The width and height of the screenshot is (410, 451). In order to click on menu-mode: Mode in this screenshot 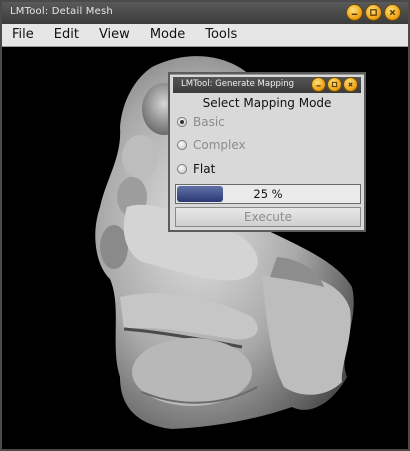, I will do `click(167, 35)`.